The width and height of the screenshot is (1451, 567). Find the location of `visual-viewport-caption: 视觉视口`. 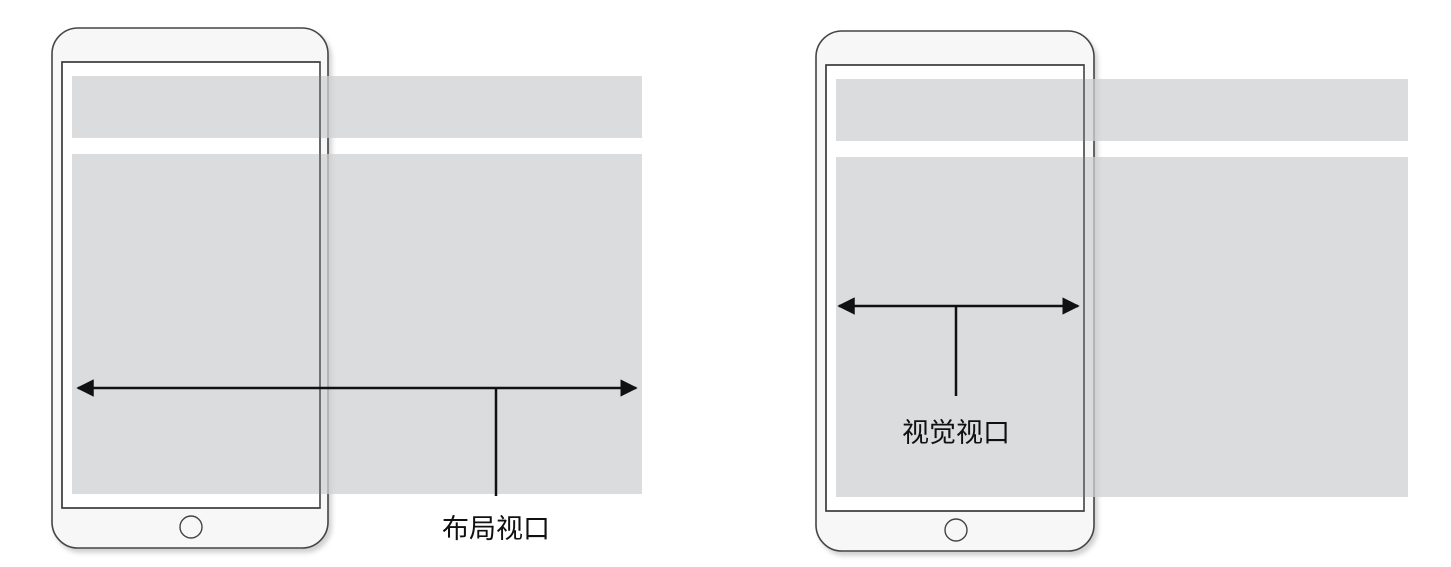

visual-viewport-caption: 视觉视口 is located at coordinates (956, 433).